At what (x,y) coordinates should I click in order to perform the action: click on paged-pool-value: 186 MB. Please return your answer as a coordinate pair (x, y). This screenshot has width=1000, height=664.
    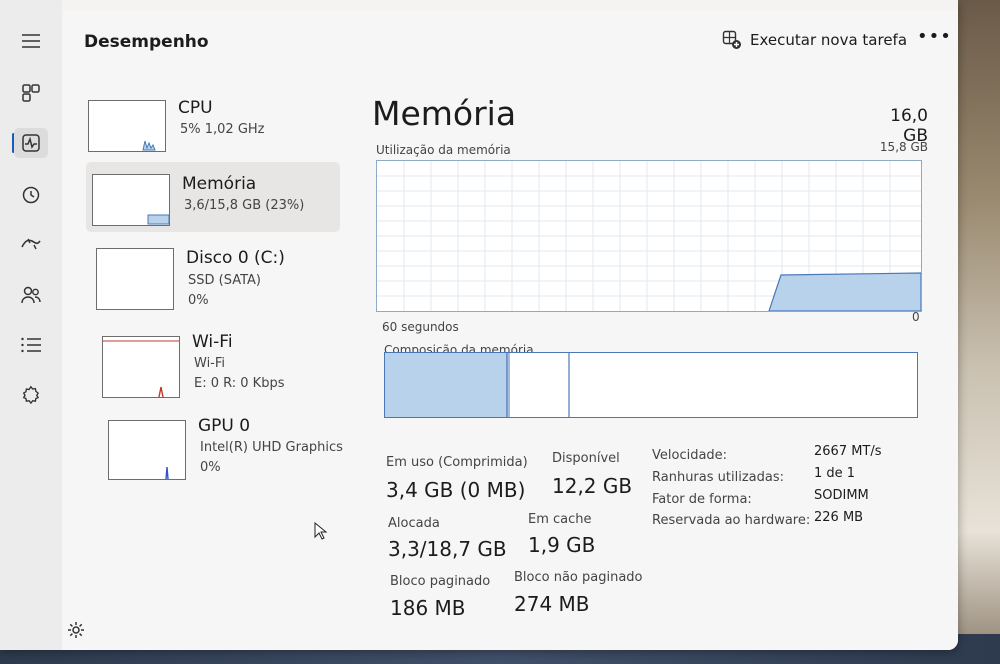
    Looking at the image, I should click on (428, 608).